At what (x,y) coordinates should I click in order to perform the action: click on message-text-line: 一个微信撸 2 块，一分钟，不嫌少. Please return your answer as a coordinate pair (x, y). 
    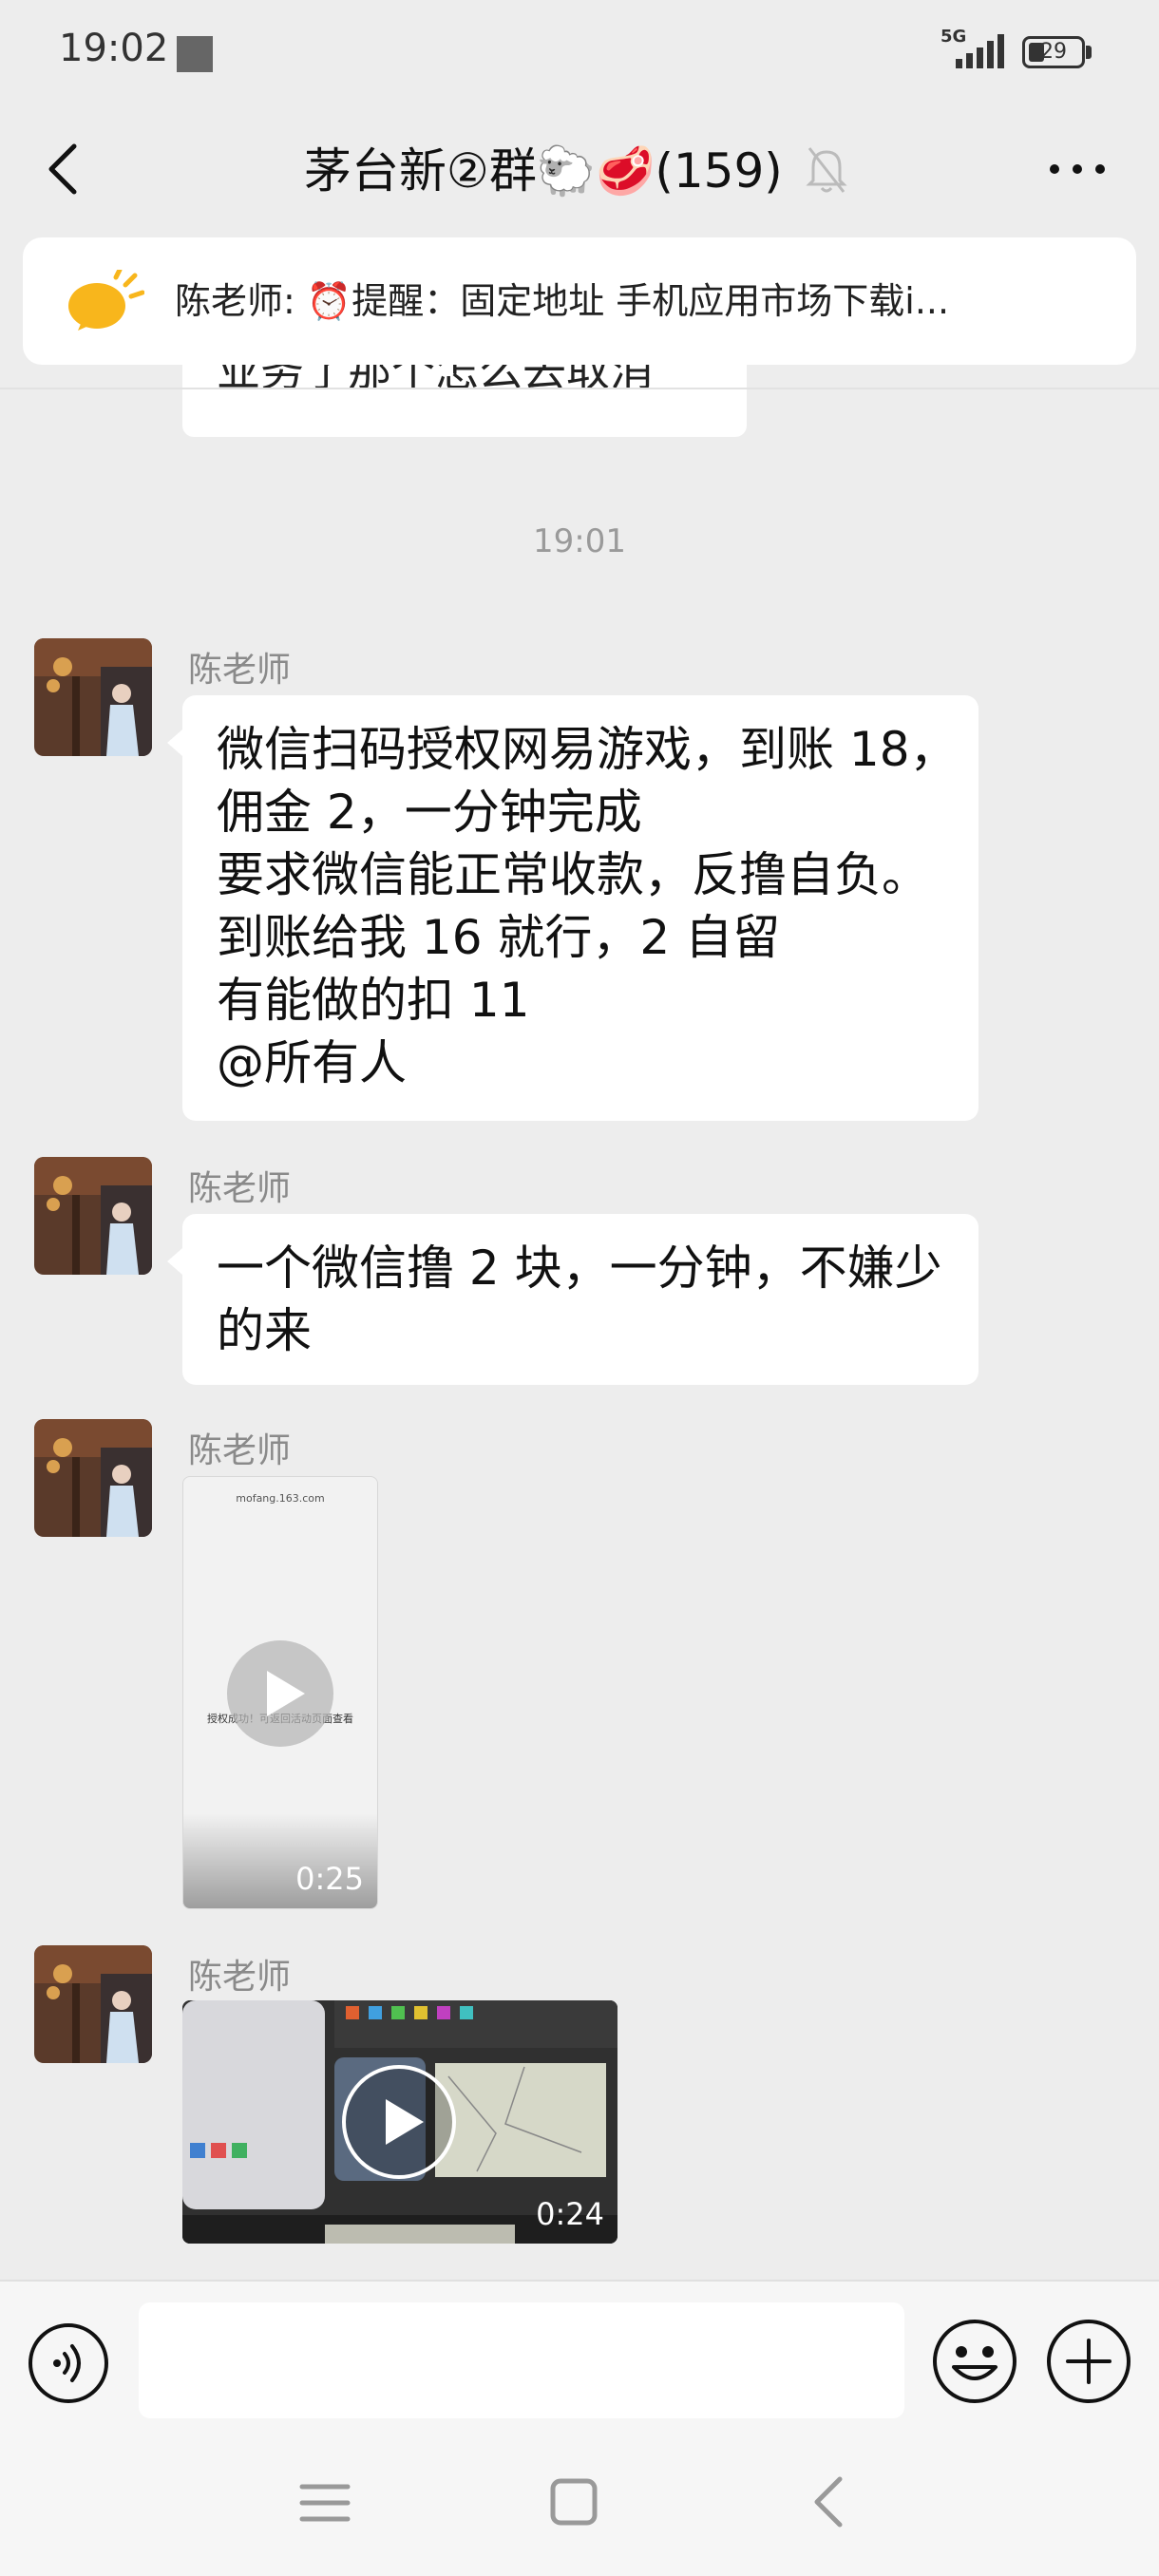
    Looking at the image, I should click on (579, 1268).